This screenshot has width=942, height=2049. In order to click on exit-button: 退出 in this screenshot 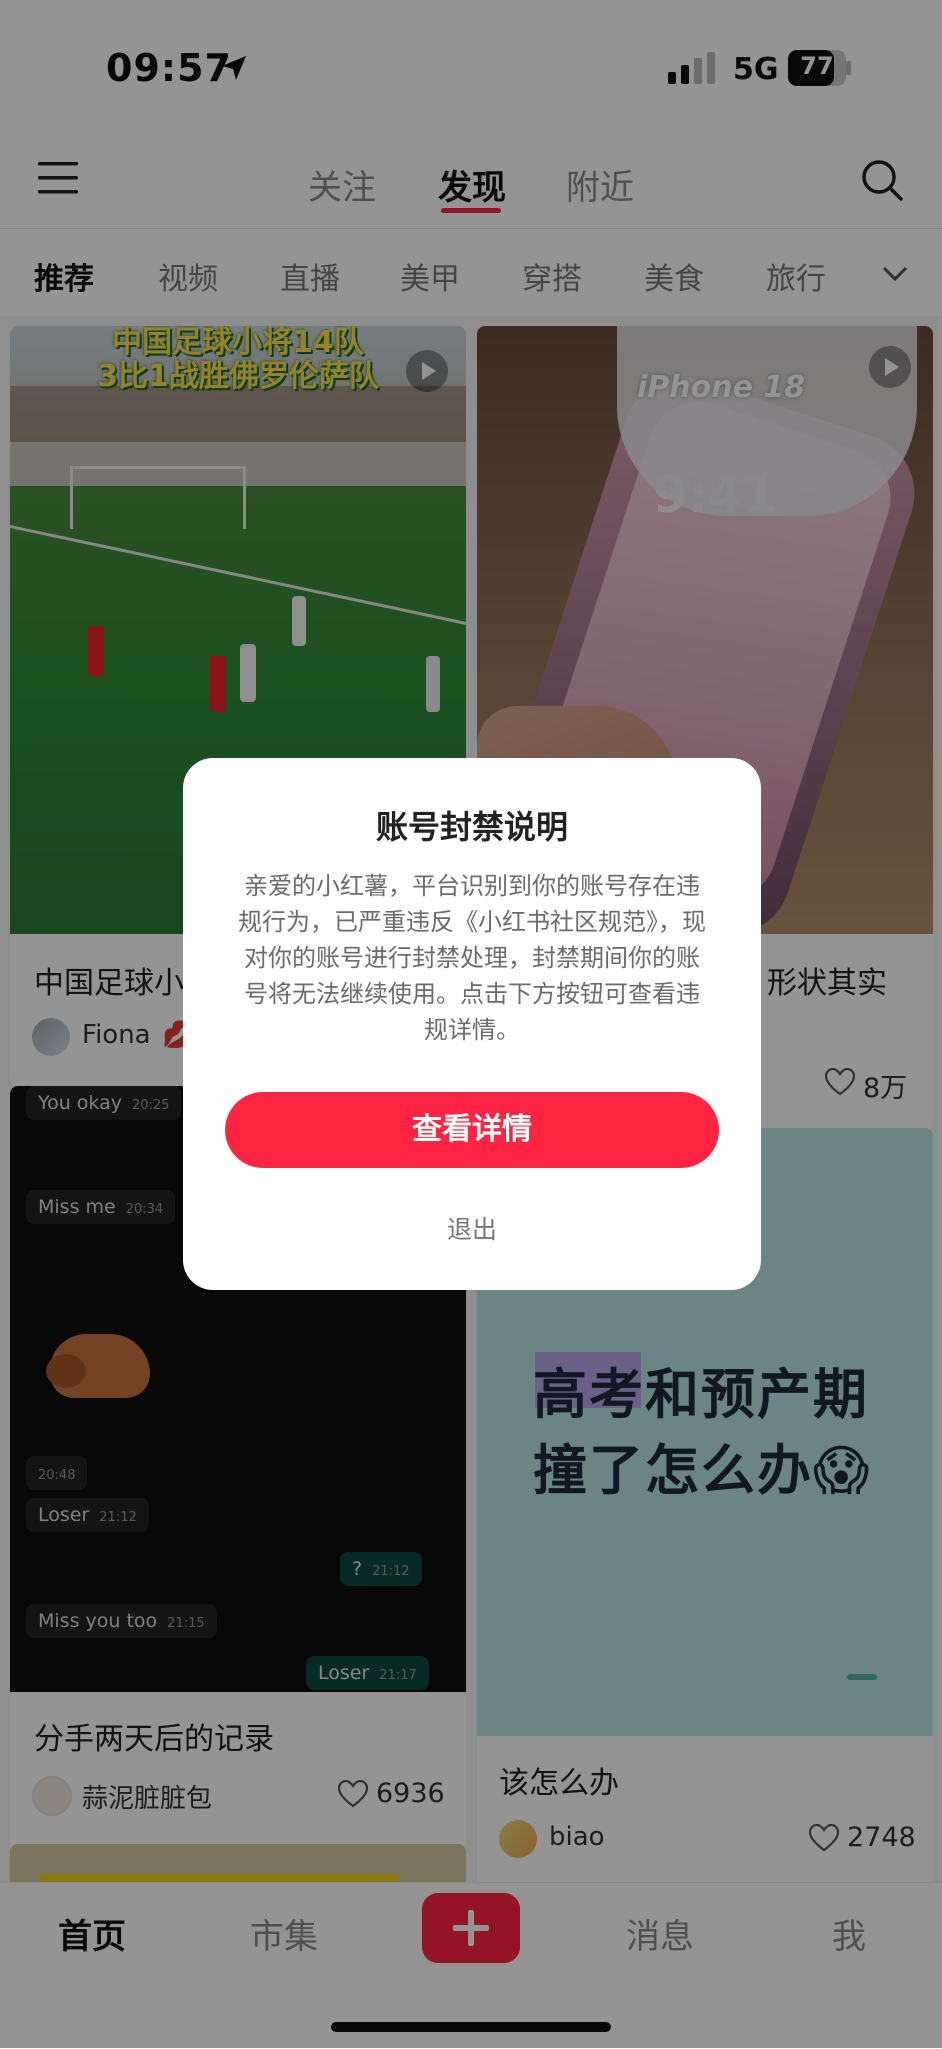, I will do `click(472, 1228)`.